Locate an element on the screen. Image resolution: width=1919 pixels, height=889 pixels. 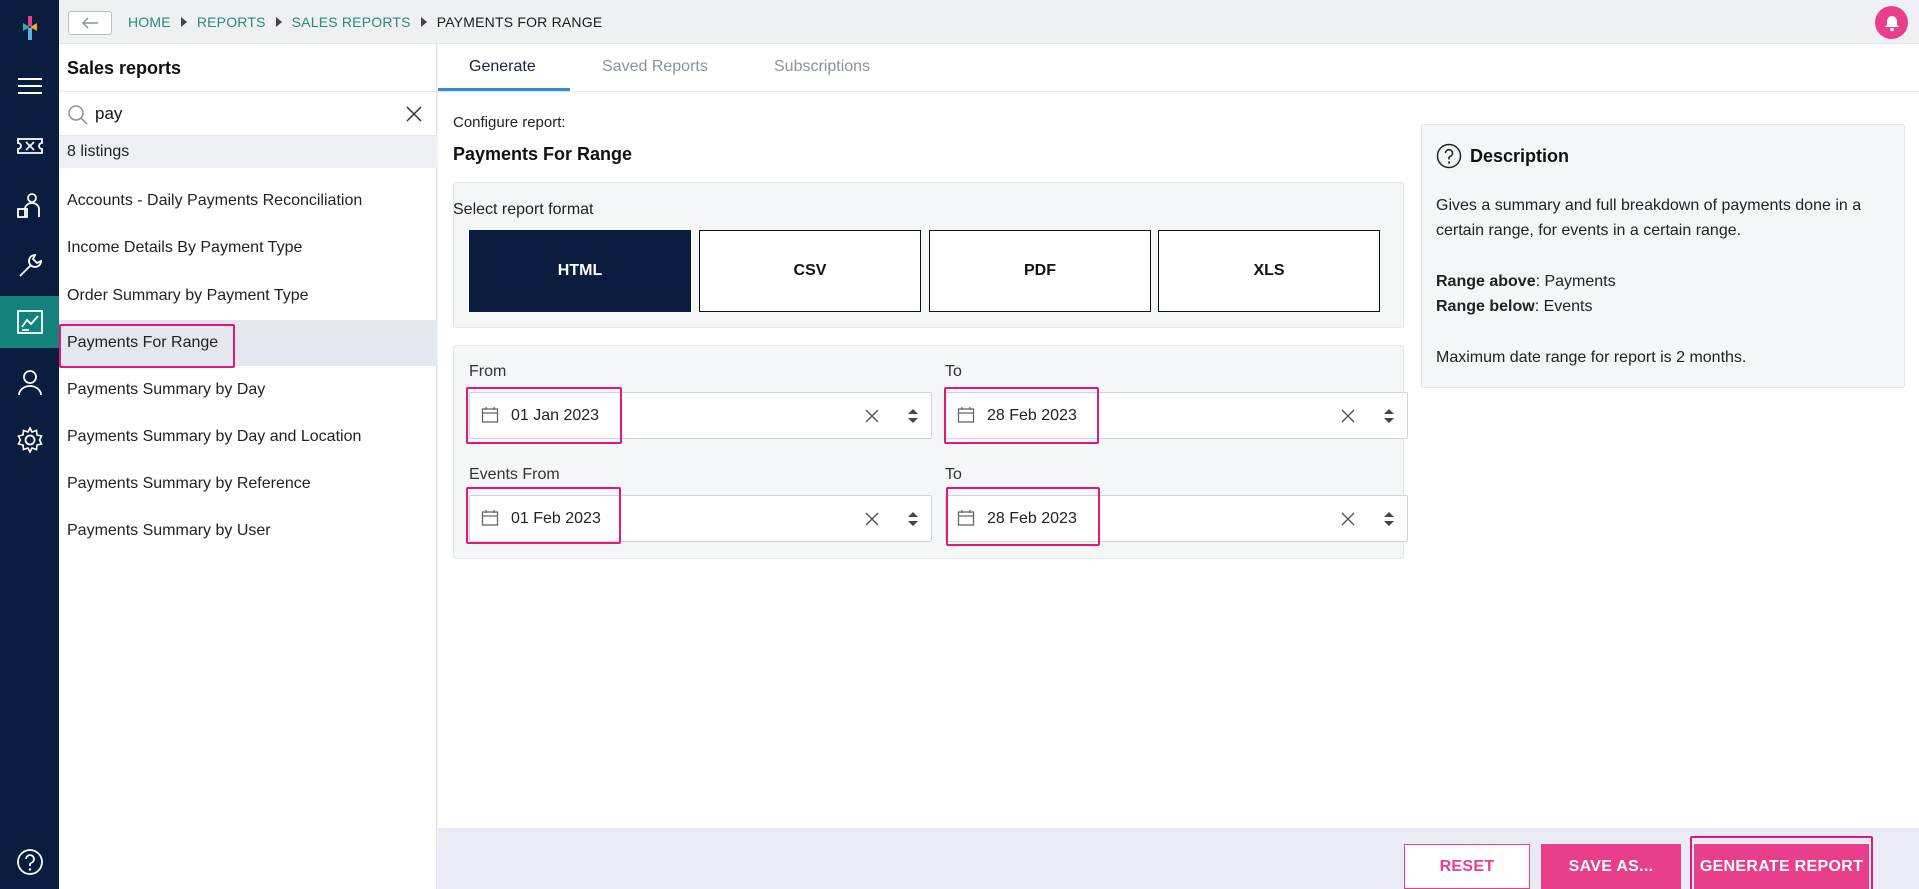
report-chart-icon is located at coordinates (29, 322).